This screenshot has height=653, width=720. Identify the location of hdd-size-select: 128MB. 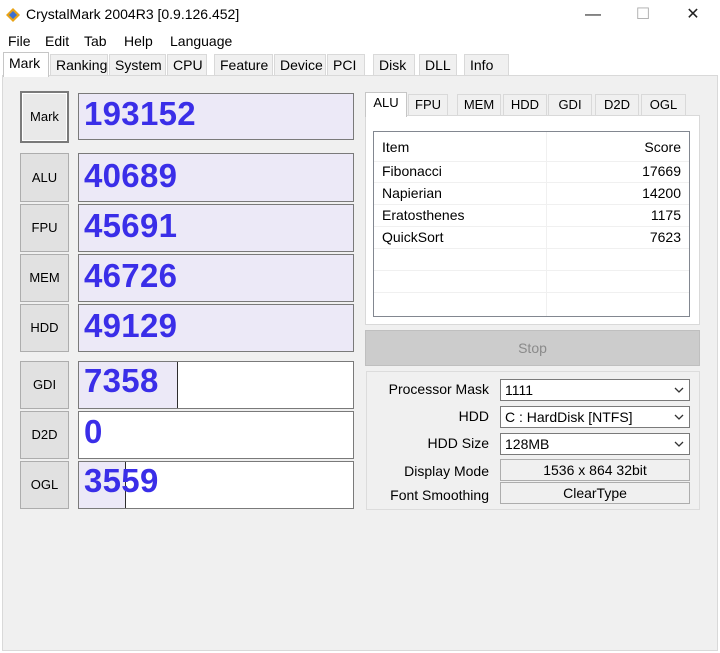
(595, 444).